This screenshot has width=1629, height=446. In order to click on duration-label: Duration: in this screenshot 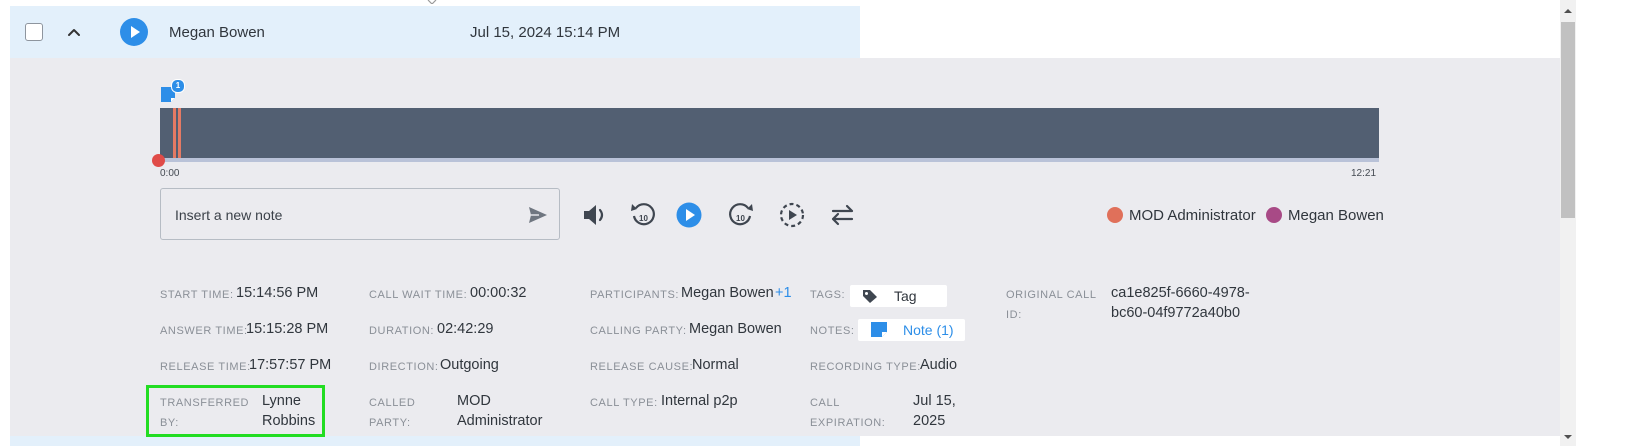, I will do `click(402, 331)`.